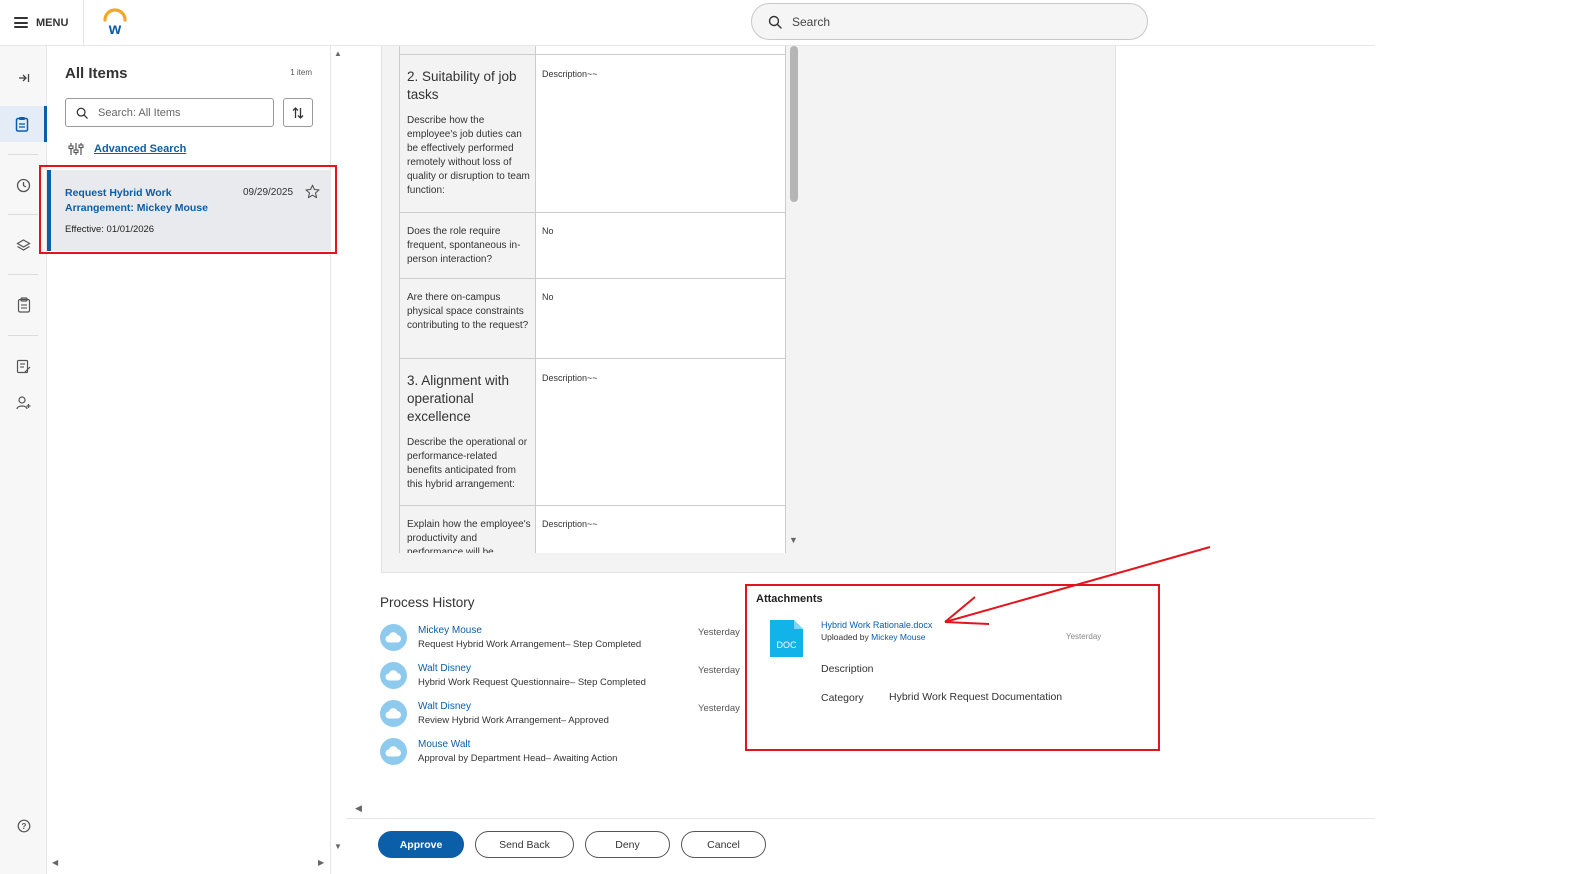  I want to click on section-heading: 3. Alignment with operational excellence, so click(458, 398).